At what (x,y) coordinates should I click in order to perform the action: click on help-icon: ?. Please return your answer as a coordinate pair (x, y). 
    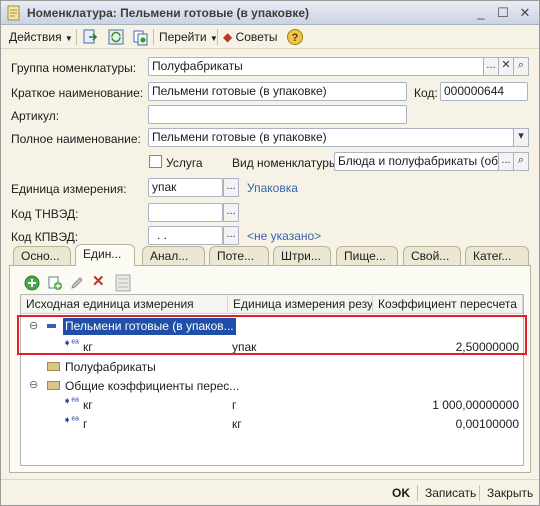
    Looking at the image, I should click on (295, 37).